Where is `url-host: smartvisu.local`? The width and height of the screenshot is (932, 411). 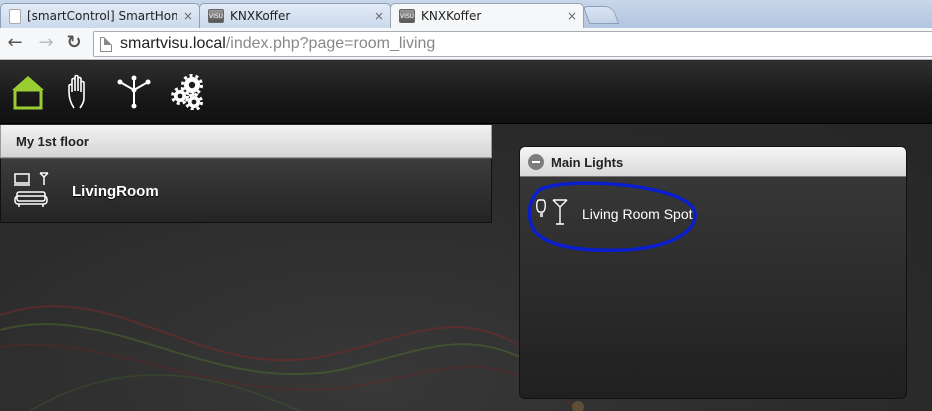 url-host: smartvisu.local is located at coordinates (173, 43).